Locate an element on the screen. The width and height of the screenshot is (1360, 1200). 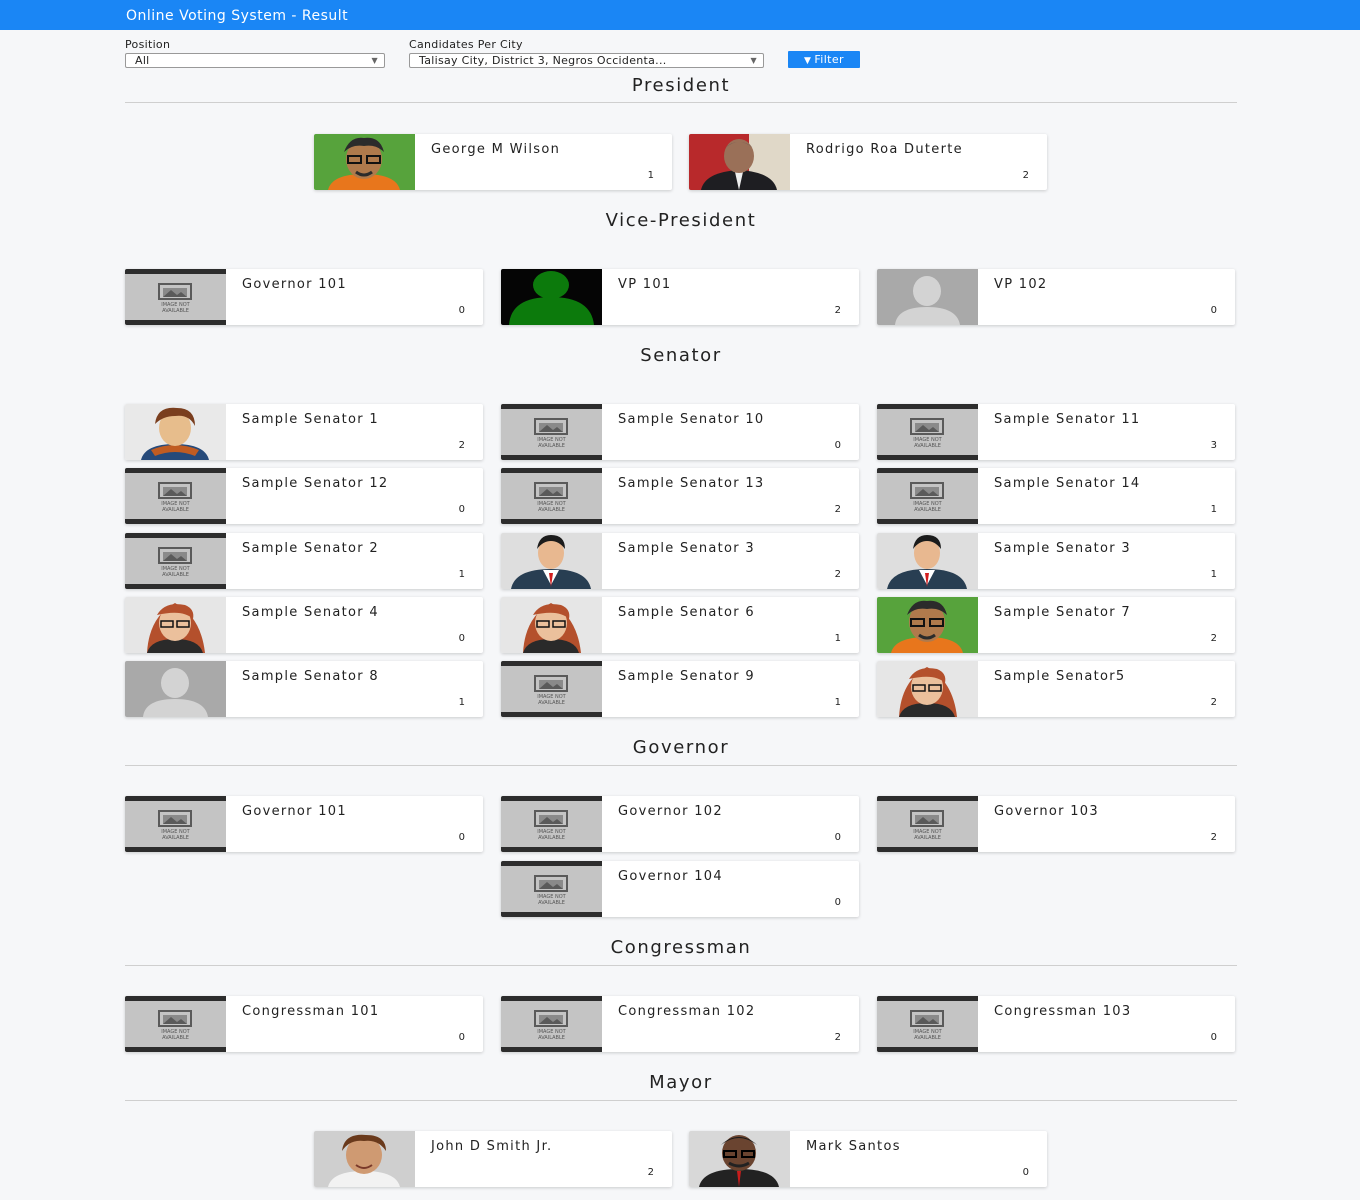
section-title-mayor: Mayor is located at coordinates (681, 1082).